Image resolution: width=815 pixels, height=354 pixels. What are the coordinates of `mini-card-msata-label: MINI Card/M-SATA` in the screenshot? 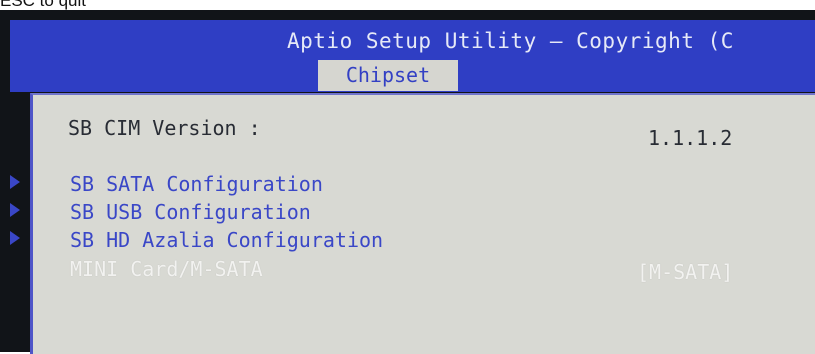 It's located at (166, 269).